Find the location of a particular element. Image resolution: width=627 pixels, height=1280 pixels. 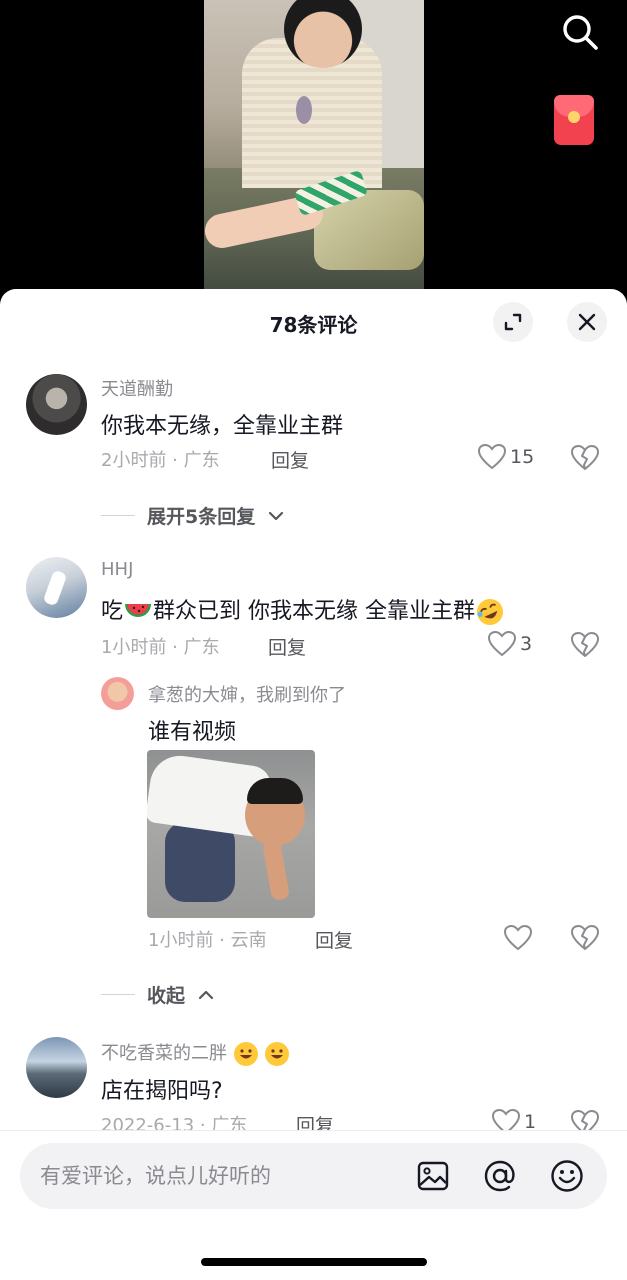

collapse-replies-button: 收起 is located at coordinates (158, 994).